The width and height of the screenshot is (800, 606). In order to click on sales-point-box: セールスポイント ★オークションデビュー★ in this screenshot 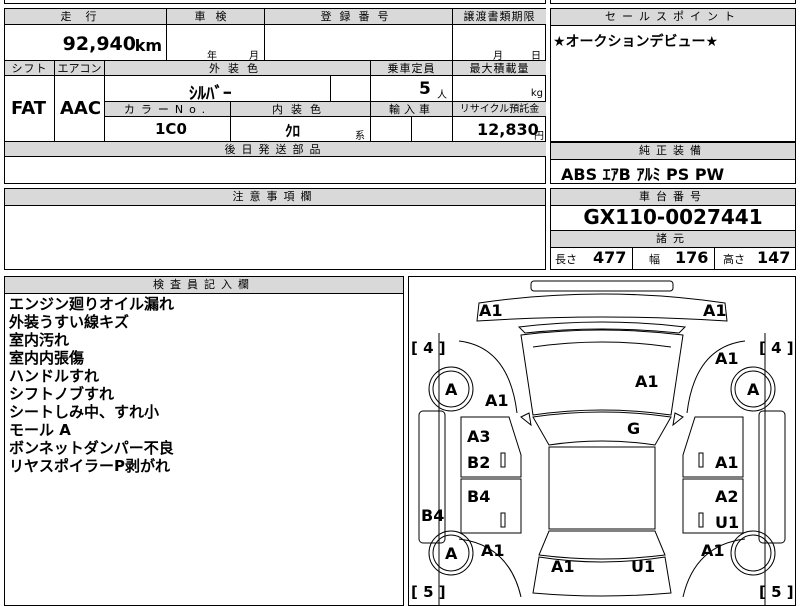, I will do `click(673, 75)`.